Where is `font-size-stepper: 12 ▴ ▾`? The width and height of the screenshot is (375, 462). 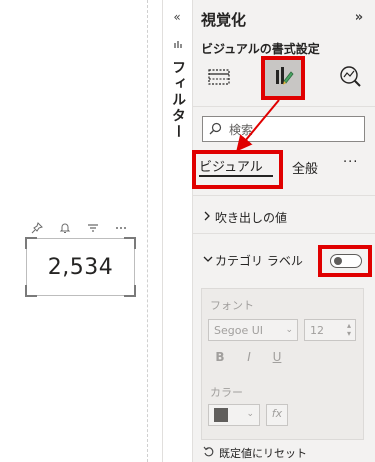 font-size-stepper: 12 ▴ ▾ is located at coordinates (330, 330).